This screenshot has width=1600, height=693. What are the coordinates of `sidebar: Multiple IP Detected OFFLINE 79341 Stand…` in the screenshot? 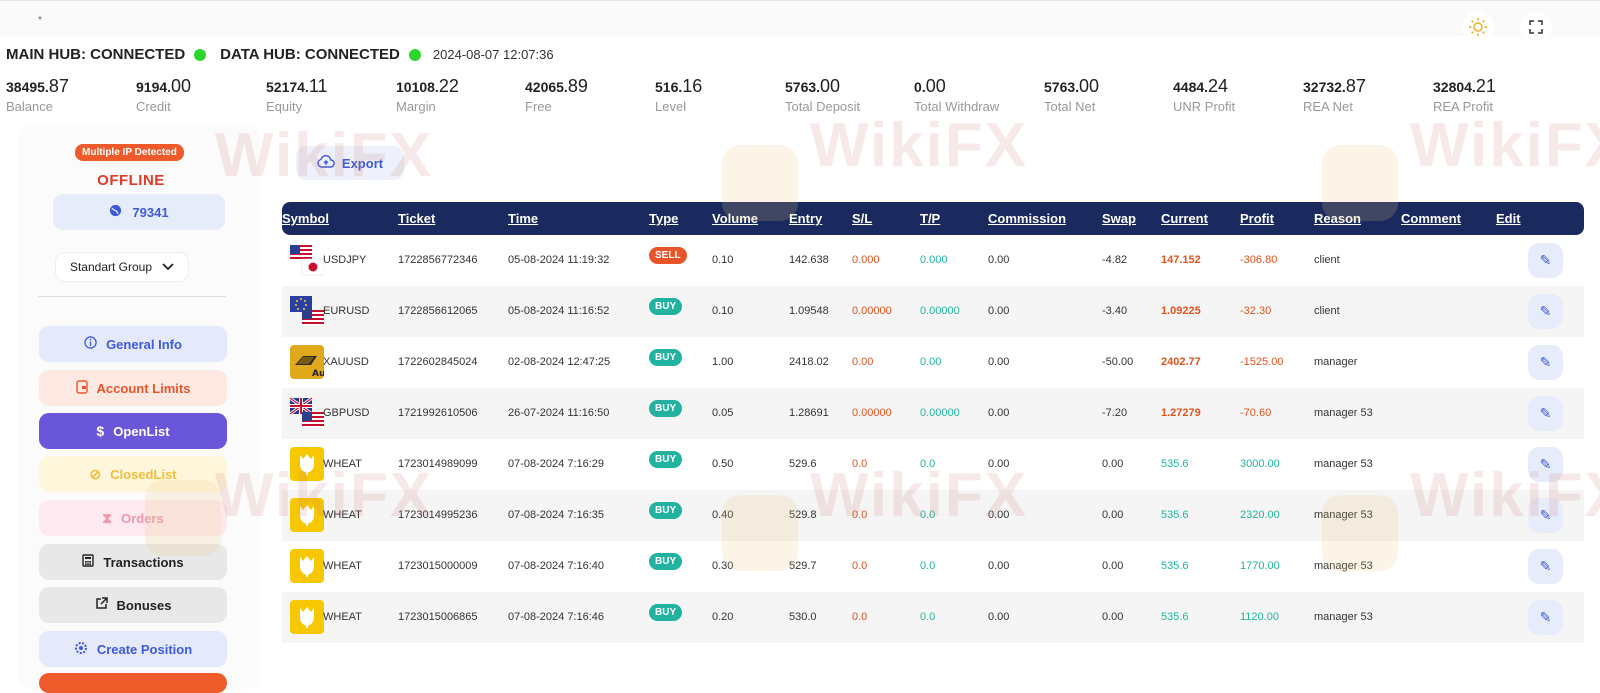 It's located at (139, 408).